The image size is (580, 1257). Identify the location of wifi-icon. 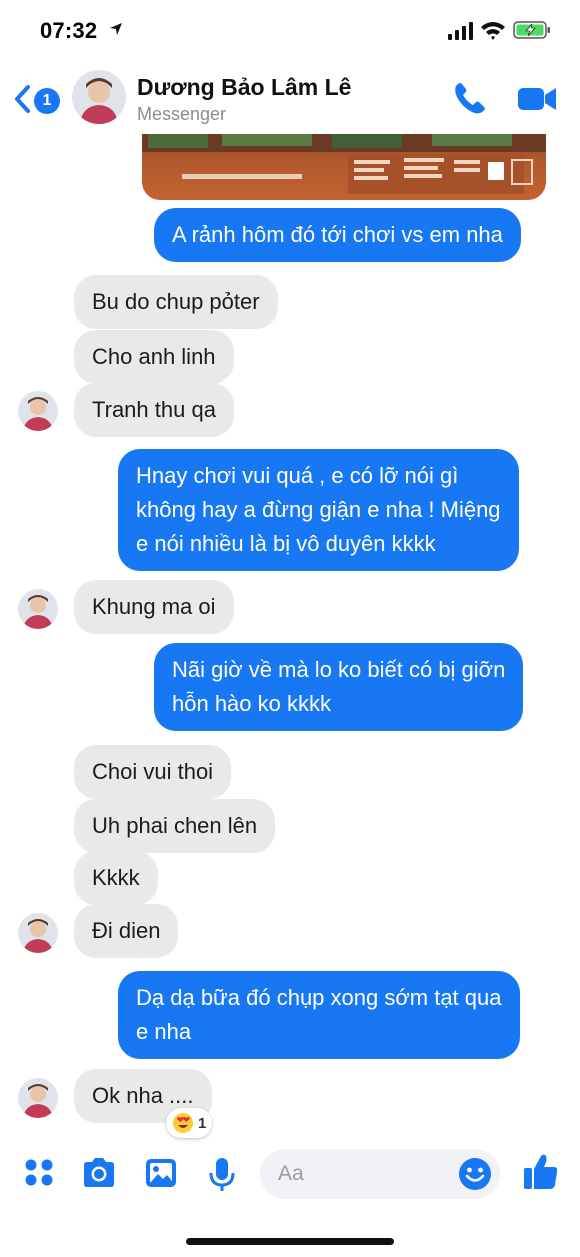
(493, 31).